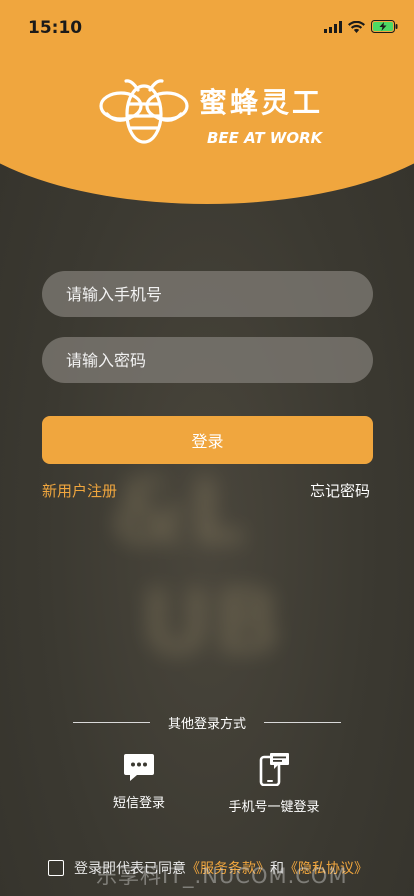 This screenshot has height=896, width=414. What do you see at coordinates (56, 868) in the screenshot?
I see `agreement-checkbox` at bounding box center [56, 868].